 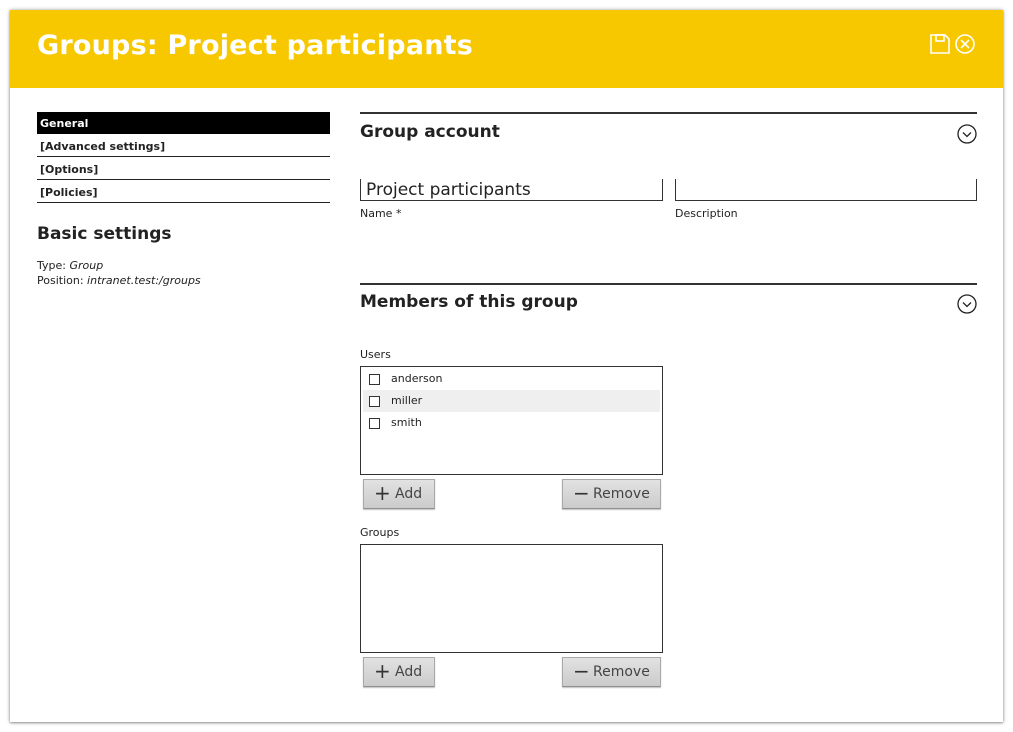 What do you see at coordinates (668, 113) in the screenshot?
I see `group-account-divider` at bounding box center [668, 113].